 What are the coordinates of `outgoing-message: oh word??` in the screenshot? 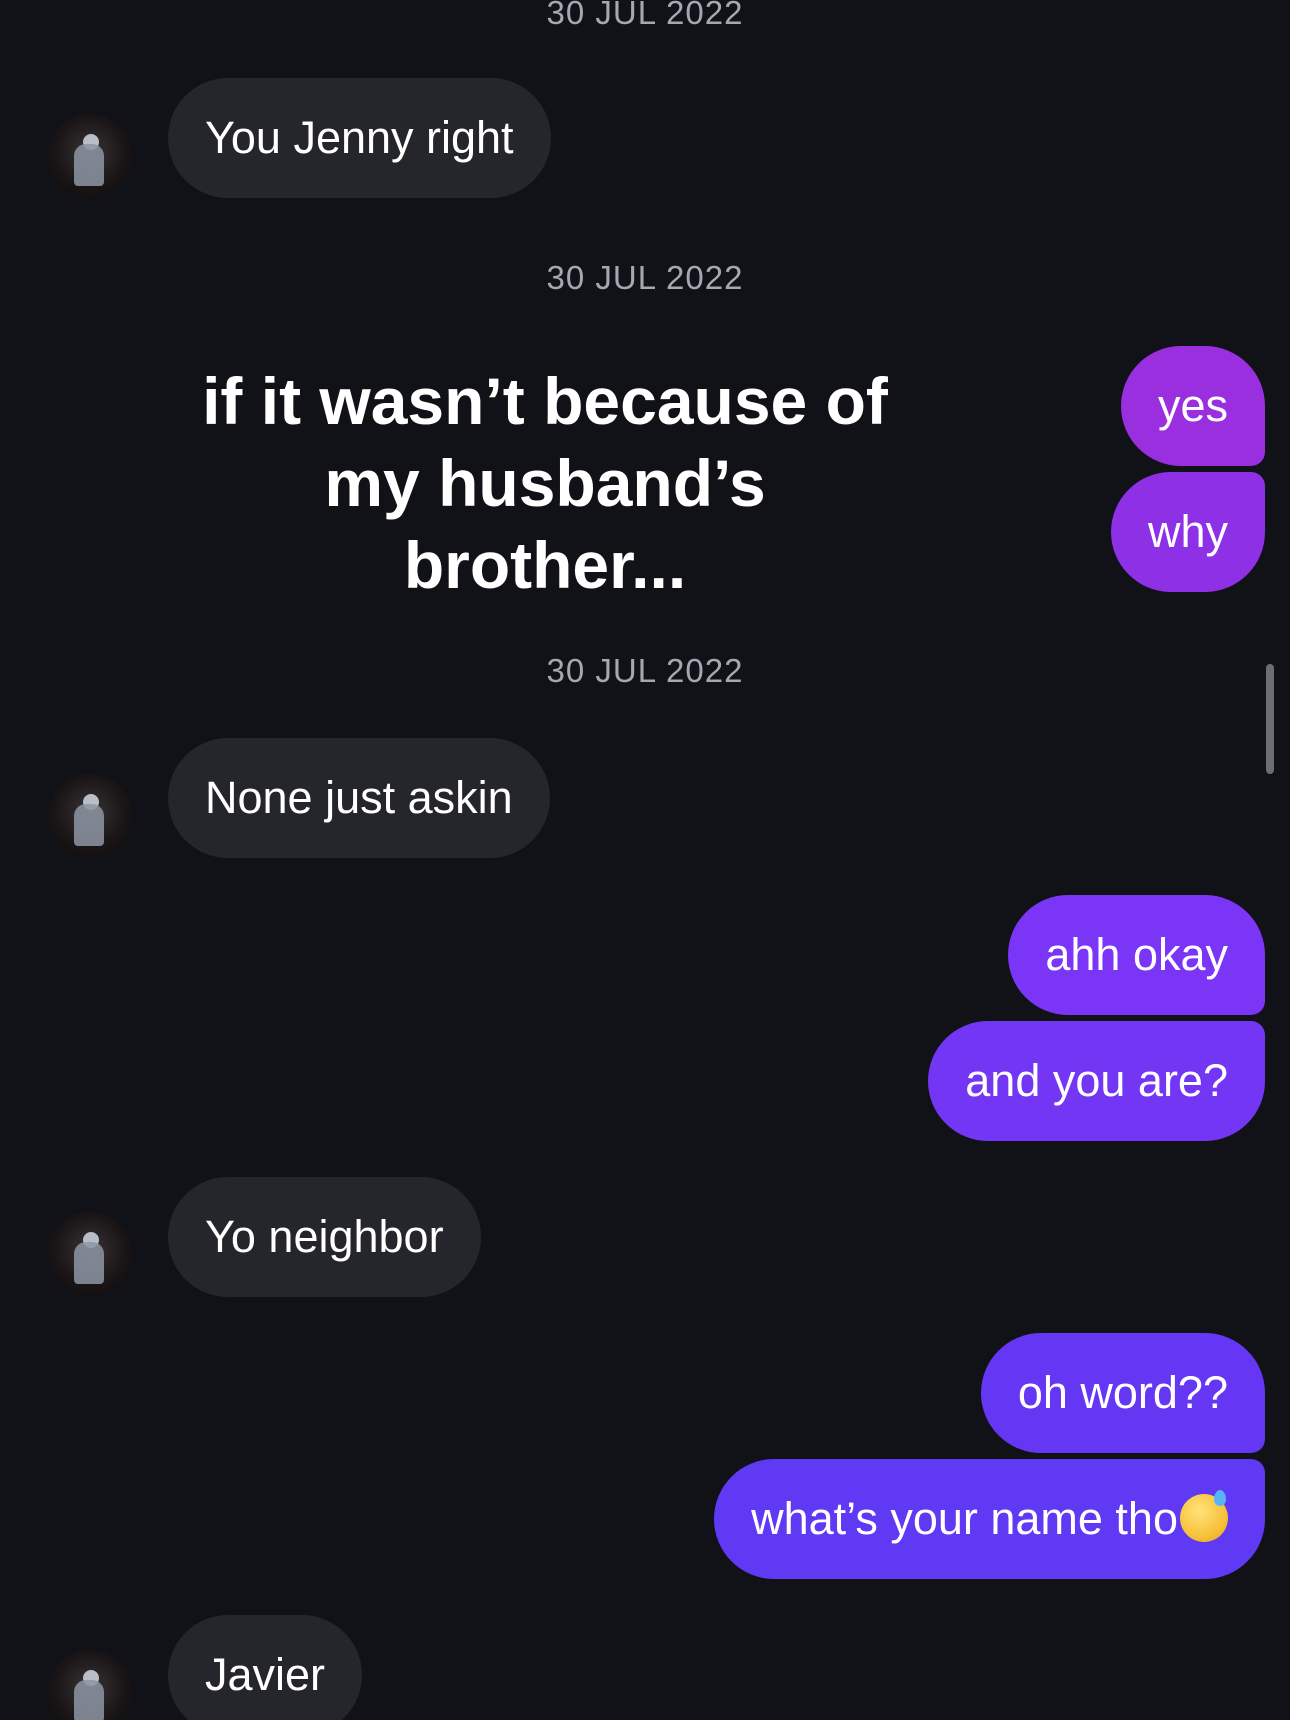 It's located at (1122, 1393).